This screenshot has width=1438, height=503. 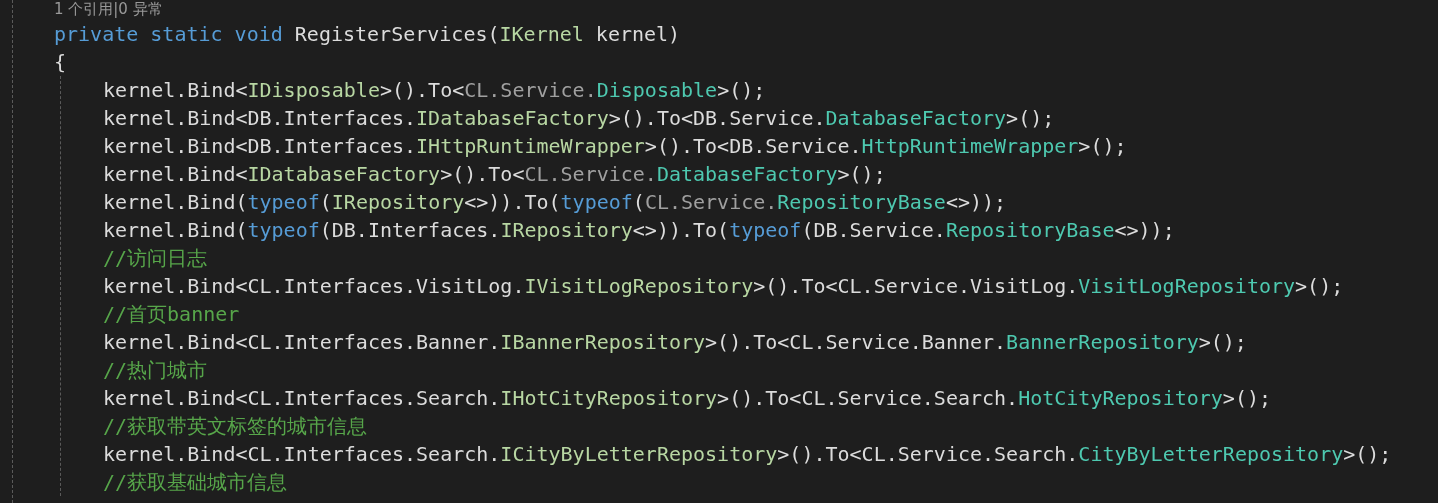 What do you see at coordinates (555, 202) in the screenshot?
I see `code-line: kernel.Bind(typeof(IRepository<>)).To(typeof(CL.Service.RepositoryBase<>));` at bounding box center [555, 202].